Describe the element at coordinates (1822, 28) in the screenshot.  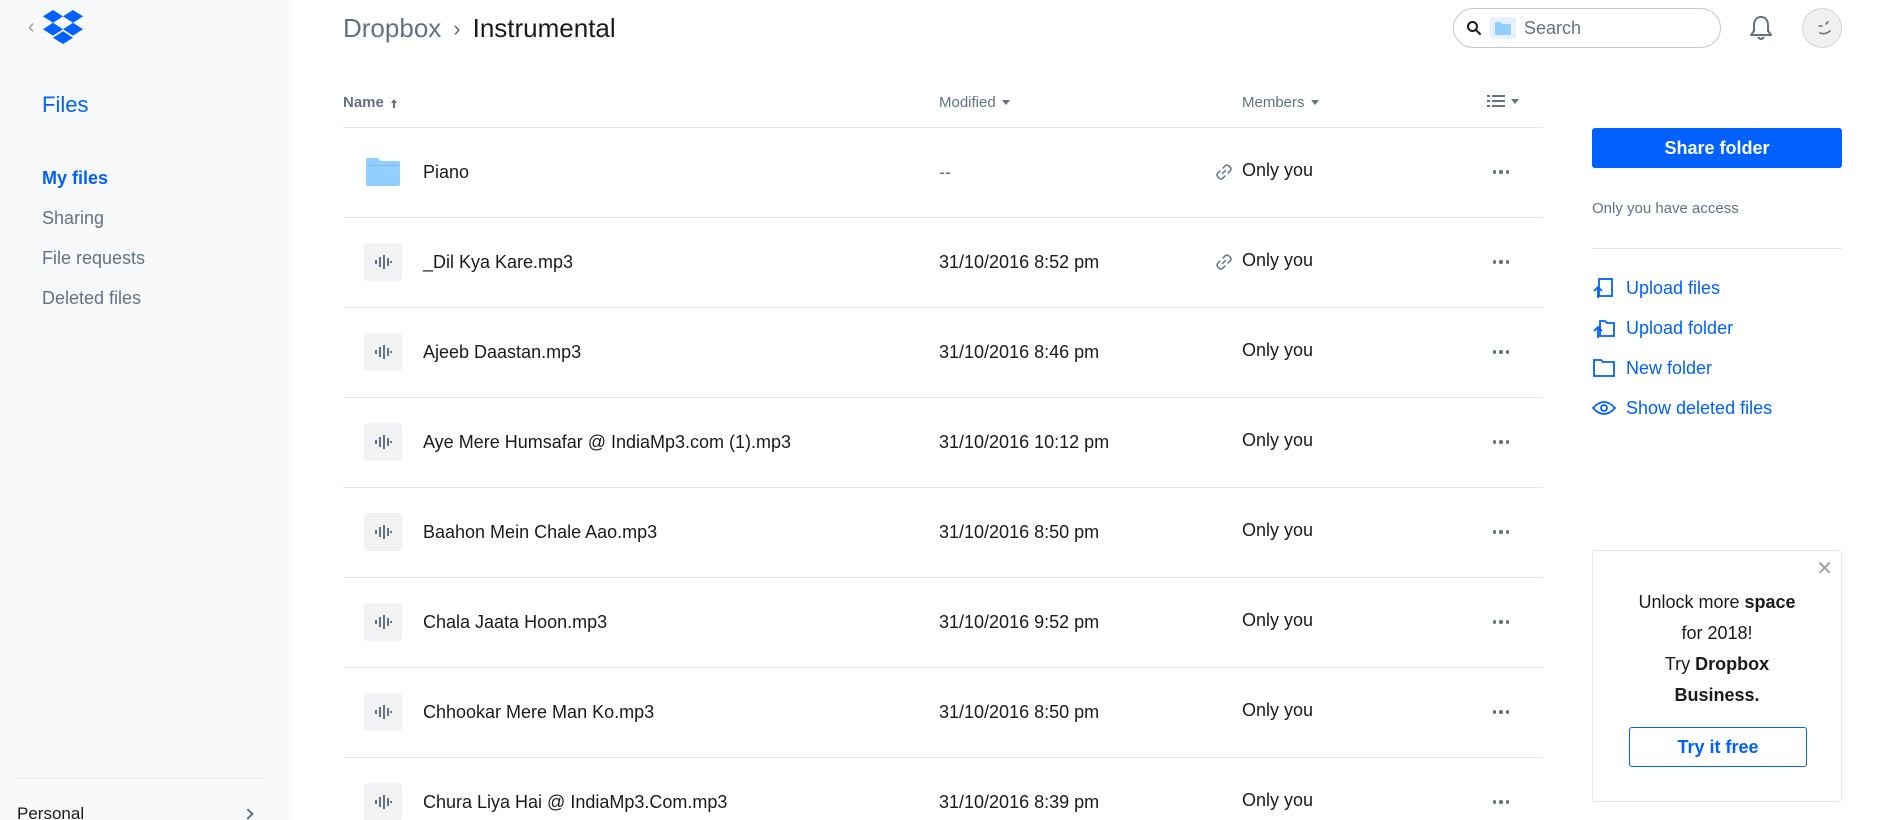
I see `avatar` at that location.